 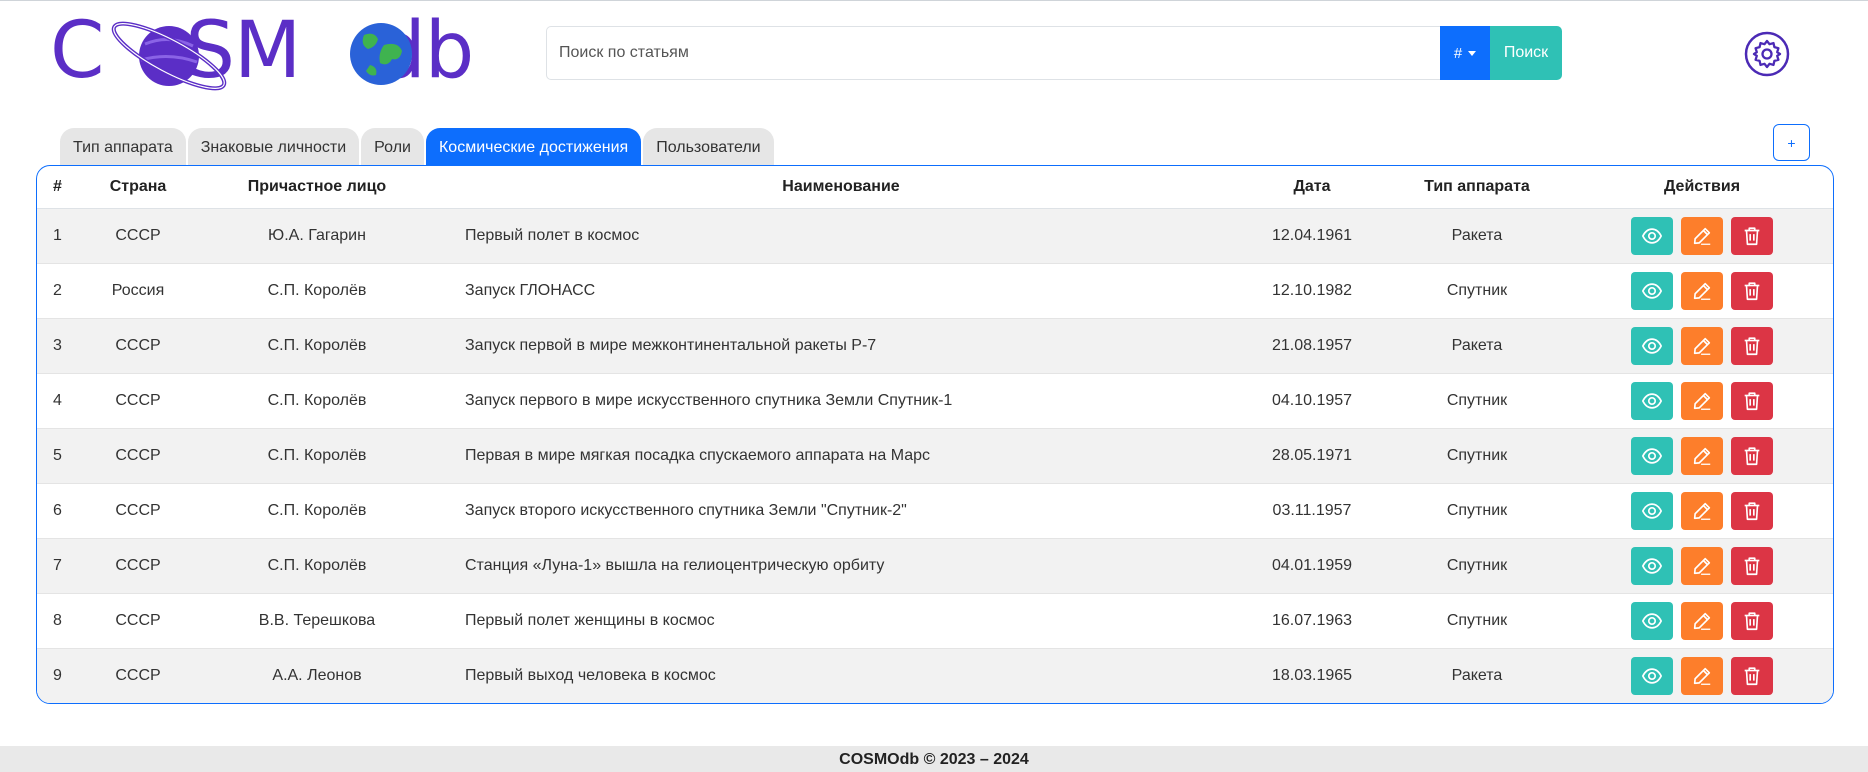 What do you see at coordinates (317, 675) in the screenshot?
I see `cell-person: А.А. Леонов` at bounding box center [317, 675].